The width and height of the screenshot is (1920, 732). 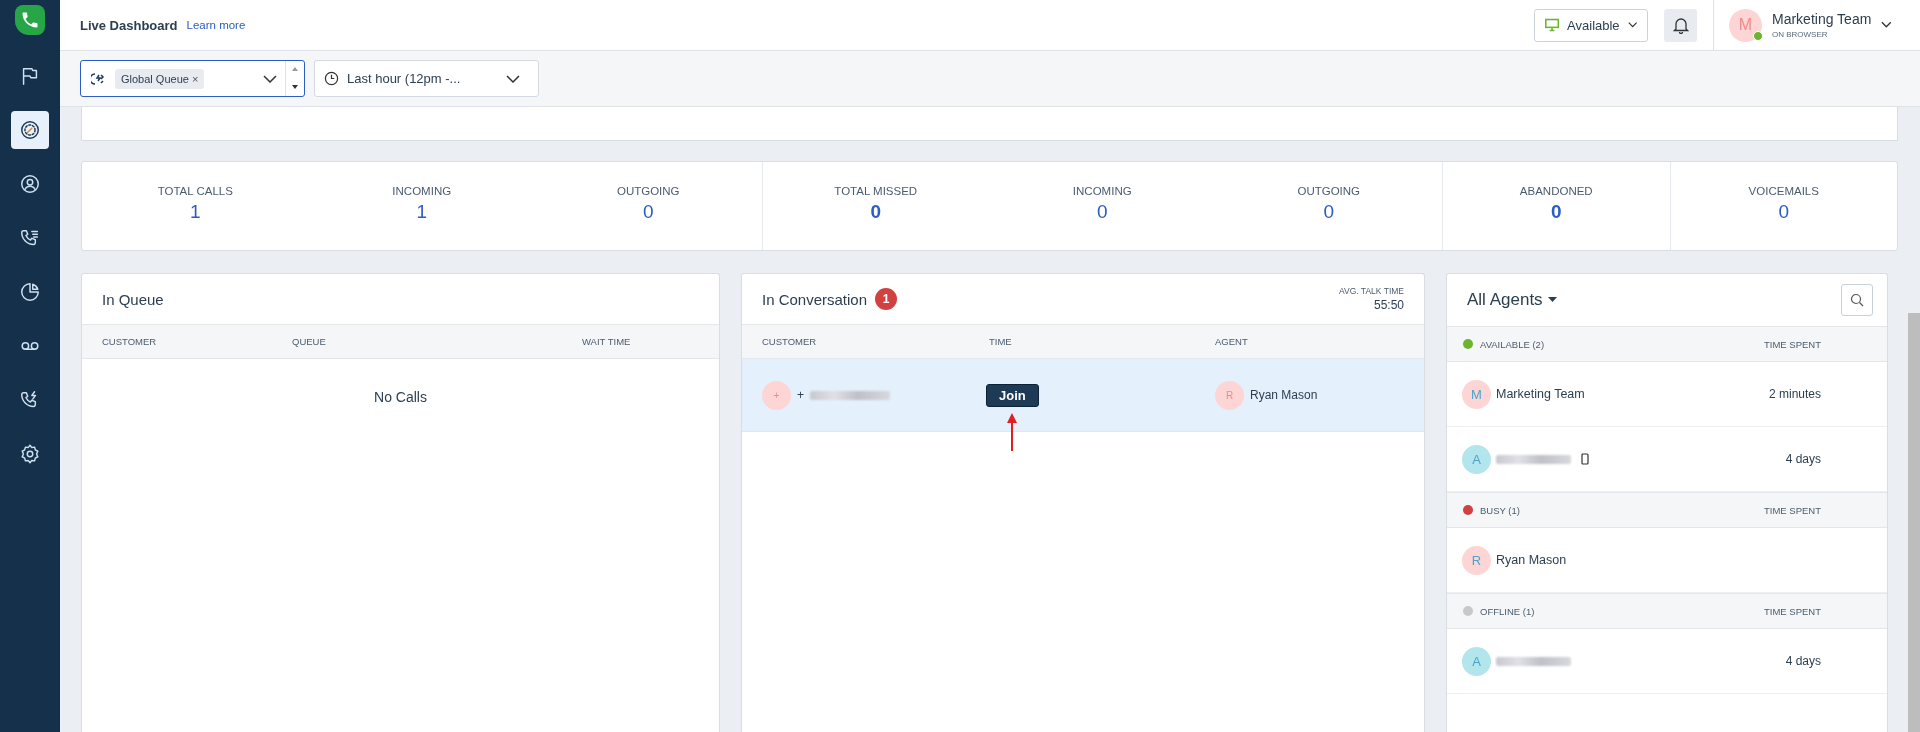 I want to click on scrollbar, so click(x=1914, y=522).